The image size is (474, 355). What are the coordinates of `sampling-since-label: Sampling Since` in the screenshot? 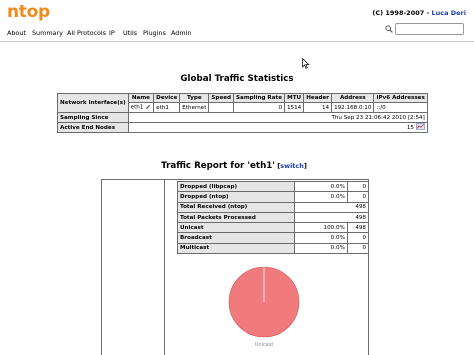 It's located at (93, 117).